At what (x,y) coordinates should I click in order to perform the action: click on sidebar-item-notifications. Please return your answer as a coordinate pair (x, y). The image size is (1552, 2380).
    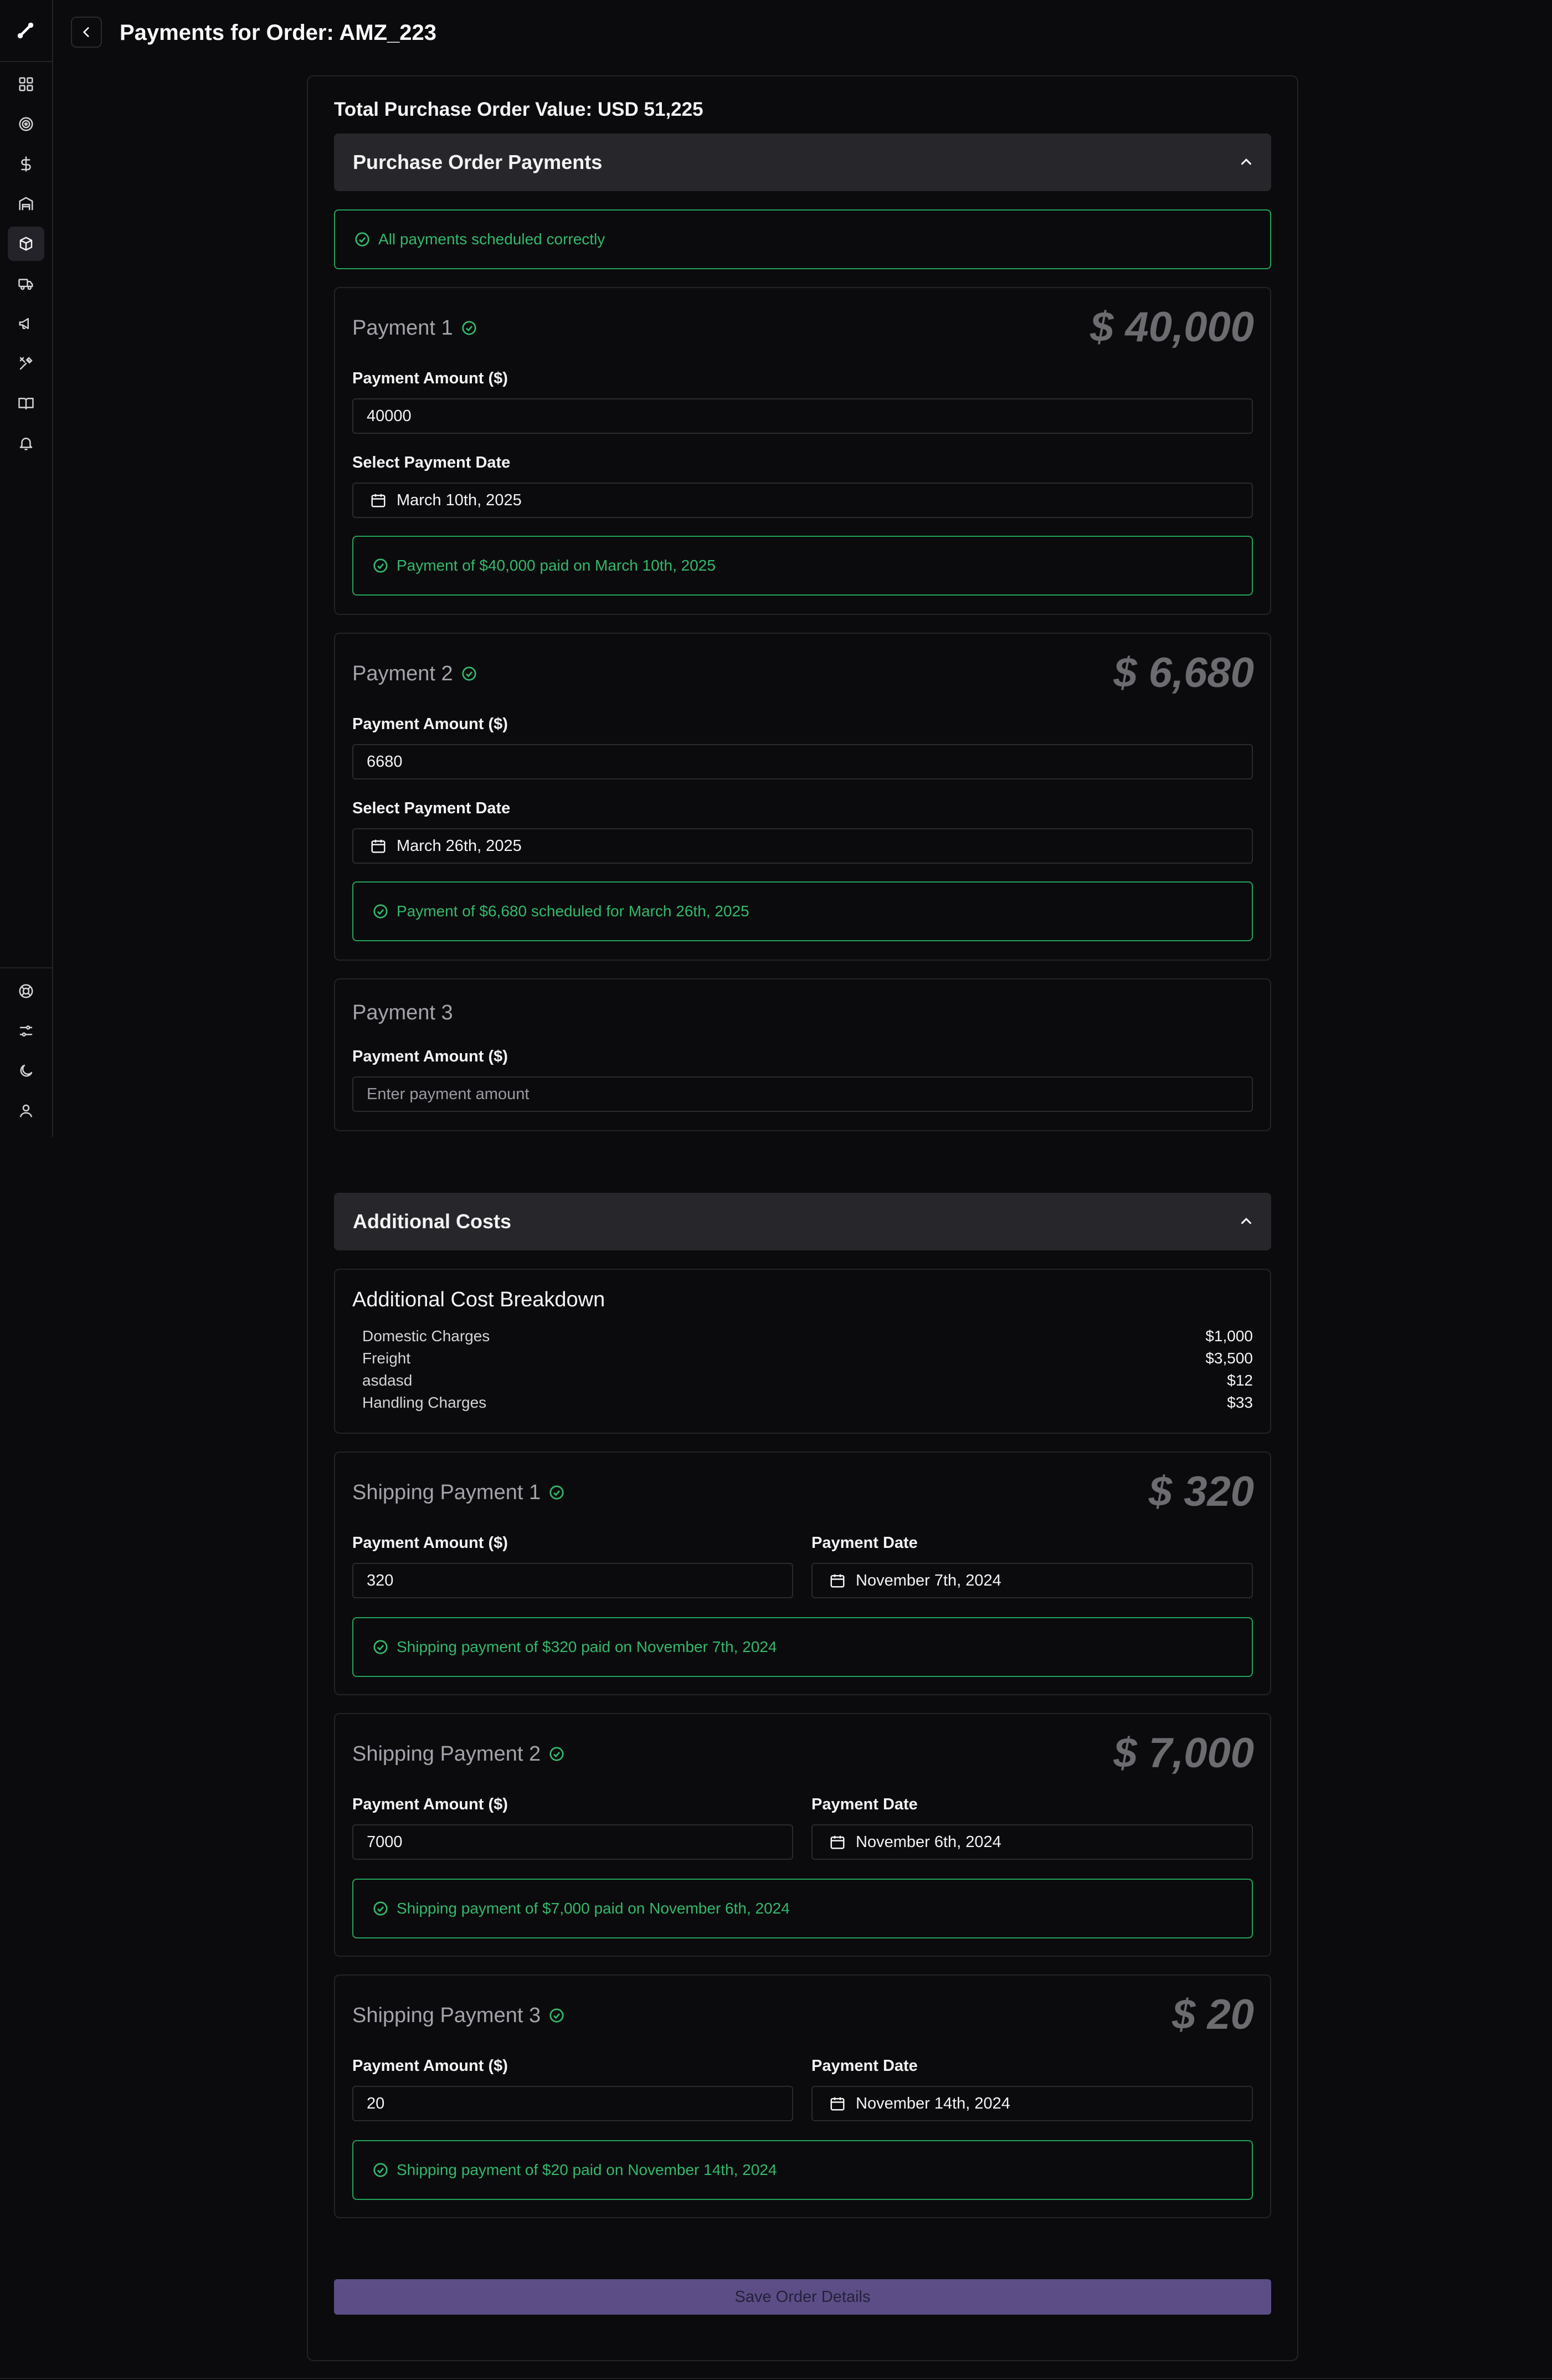
    Looking at the image, I should click on (26, 443).